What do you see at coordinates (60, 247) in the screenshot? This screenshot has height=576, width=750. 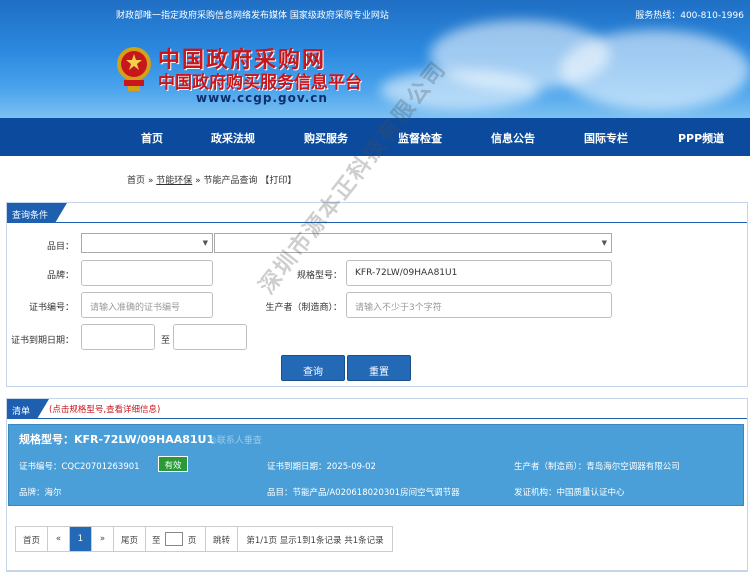 I see `category-label: 品目：` at bounding box center [60, 247].